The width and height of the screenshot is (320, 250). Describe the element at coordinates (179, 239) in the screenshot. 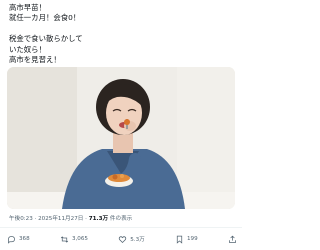

I see `bookmark-icon` at that location.